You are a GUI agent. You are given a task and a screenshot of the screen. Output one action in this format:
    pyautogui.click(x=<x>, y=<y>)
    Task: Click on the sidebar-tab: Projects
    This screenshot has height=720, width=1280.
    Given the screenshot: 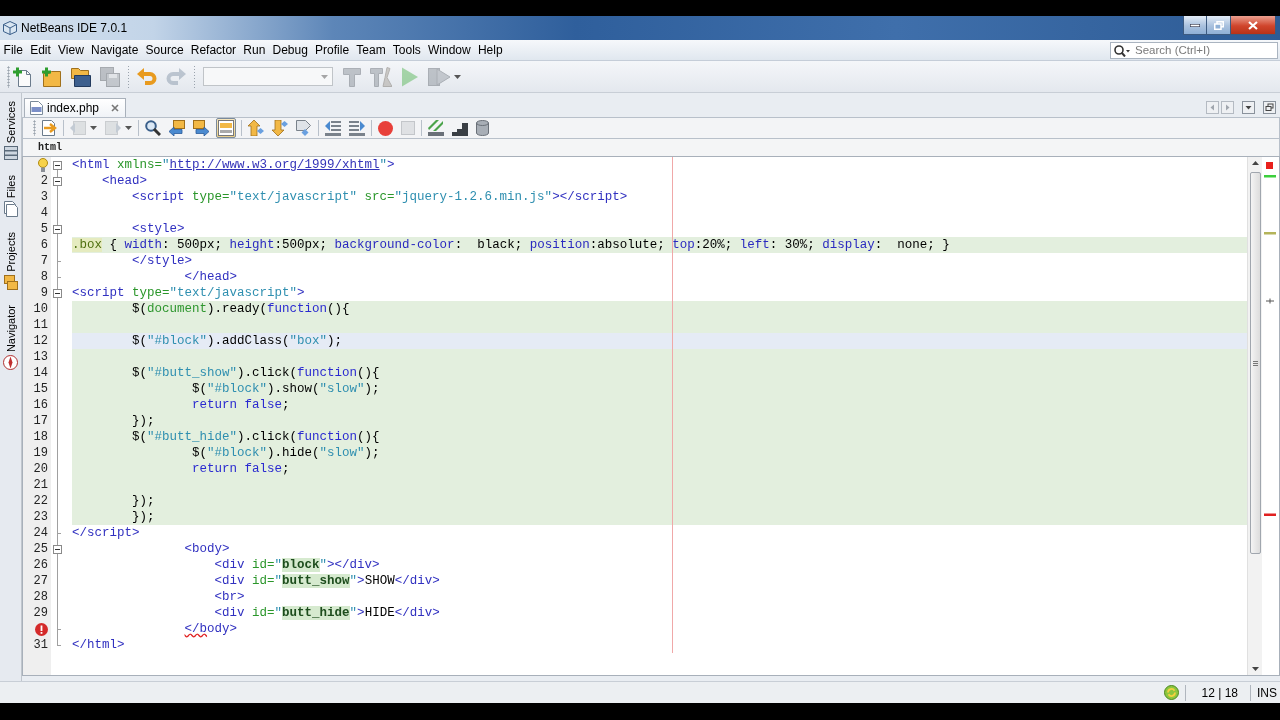 What is the action you would take?
    pyautogui.click(x=10, y=261)
    